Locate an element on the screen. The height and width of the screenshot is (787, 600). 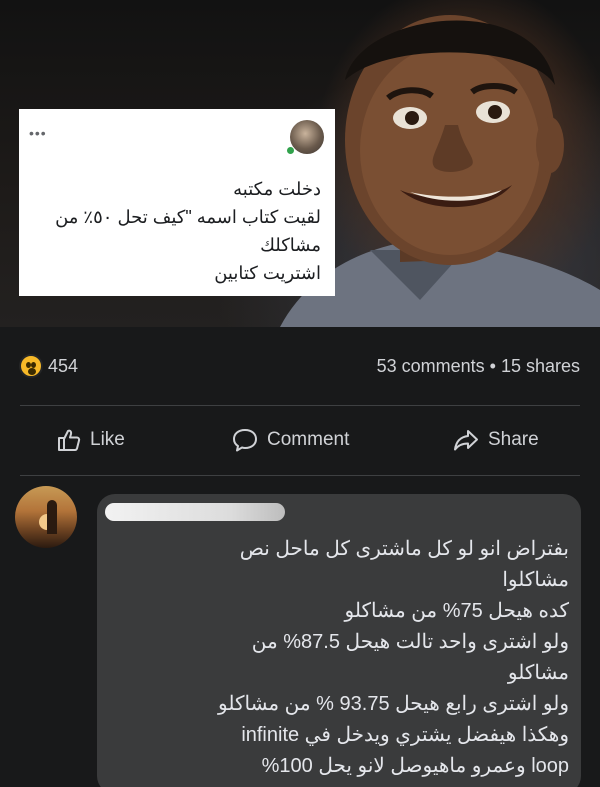
thumbs-up-icon is located at coordinates (69, 440).